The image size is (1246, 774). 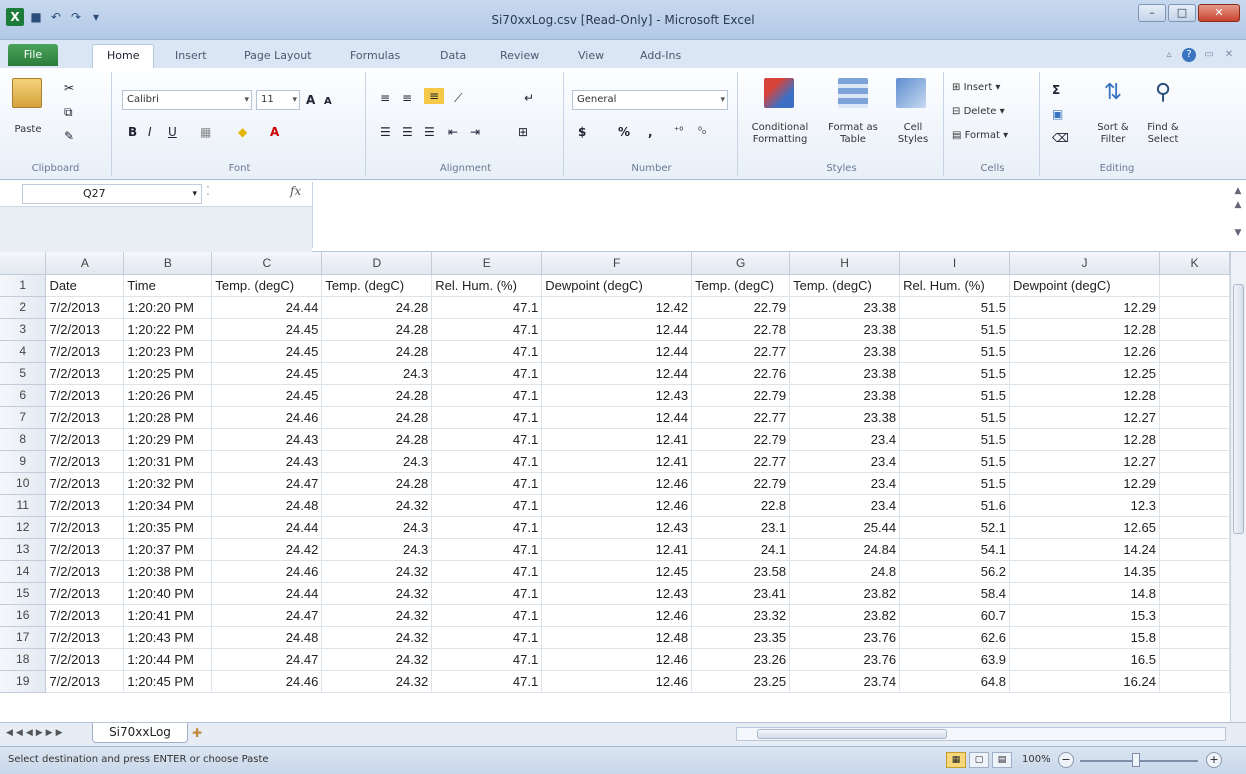 What do you see at coordinates (112, 194) in the screenshot?
I see `name-box: Q27 ▾` at bounding box center [112, 194].